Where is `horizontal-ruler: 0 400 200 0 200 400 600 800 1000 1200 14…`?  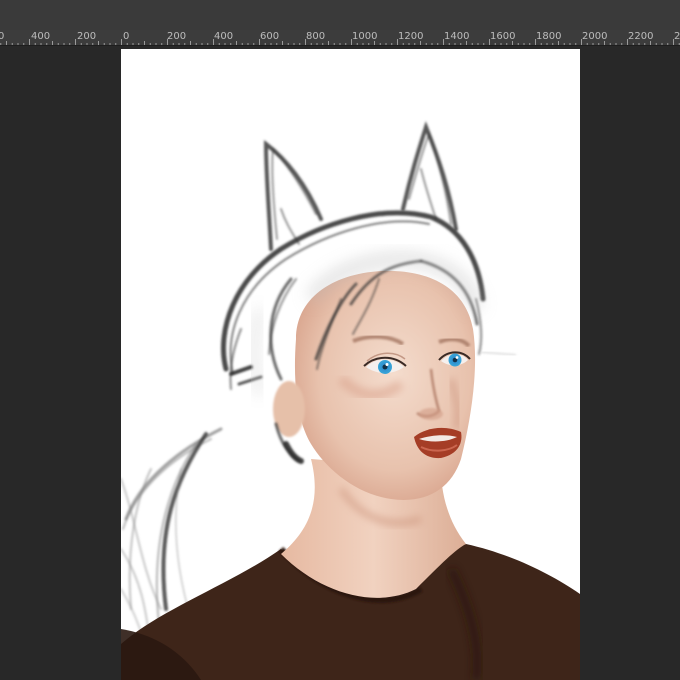 horizontal-ruler: 0 400 200 0 200 400 600 800 1000 1200 14… is located at coordinates (340, 38).